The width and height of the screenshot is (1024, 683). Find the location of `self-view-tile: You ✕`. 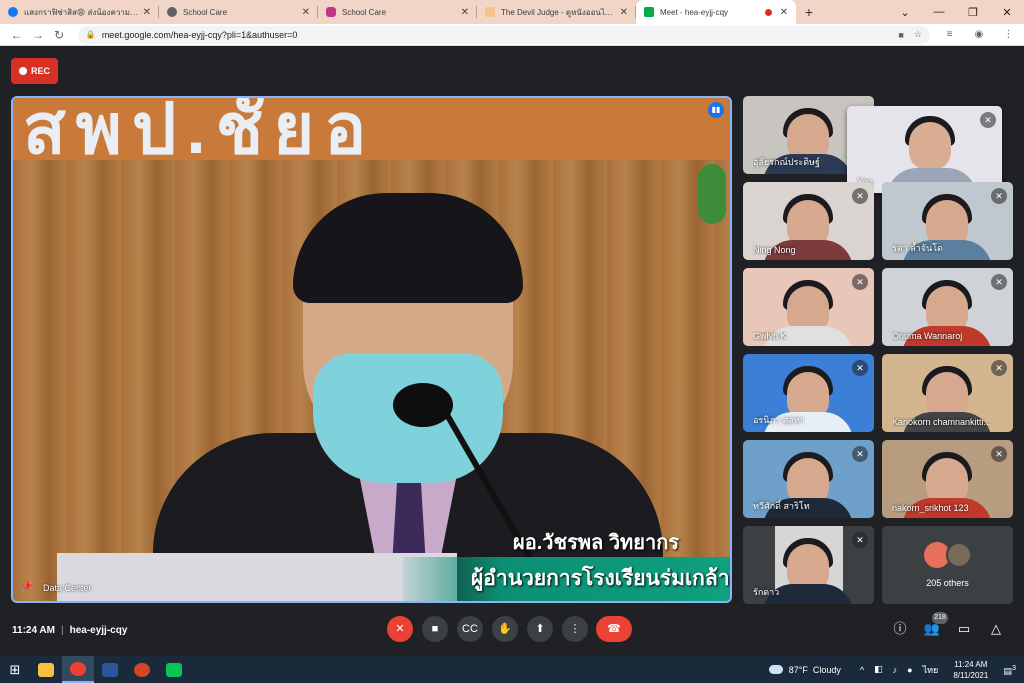

self-view-tile: You ✕ is located at coordinates (924, 149).